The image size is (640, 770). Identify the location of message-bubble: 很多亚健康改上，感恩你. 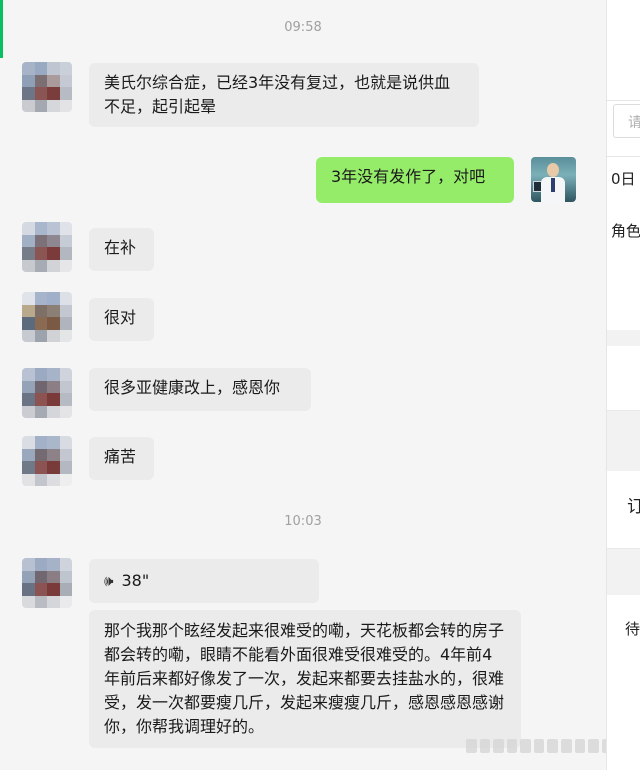
(200, 389).